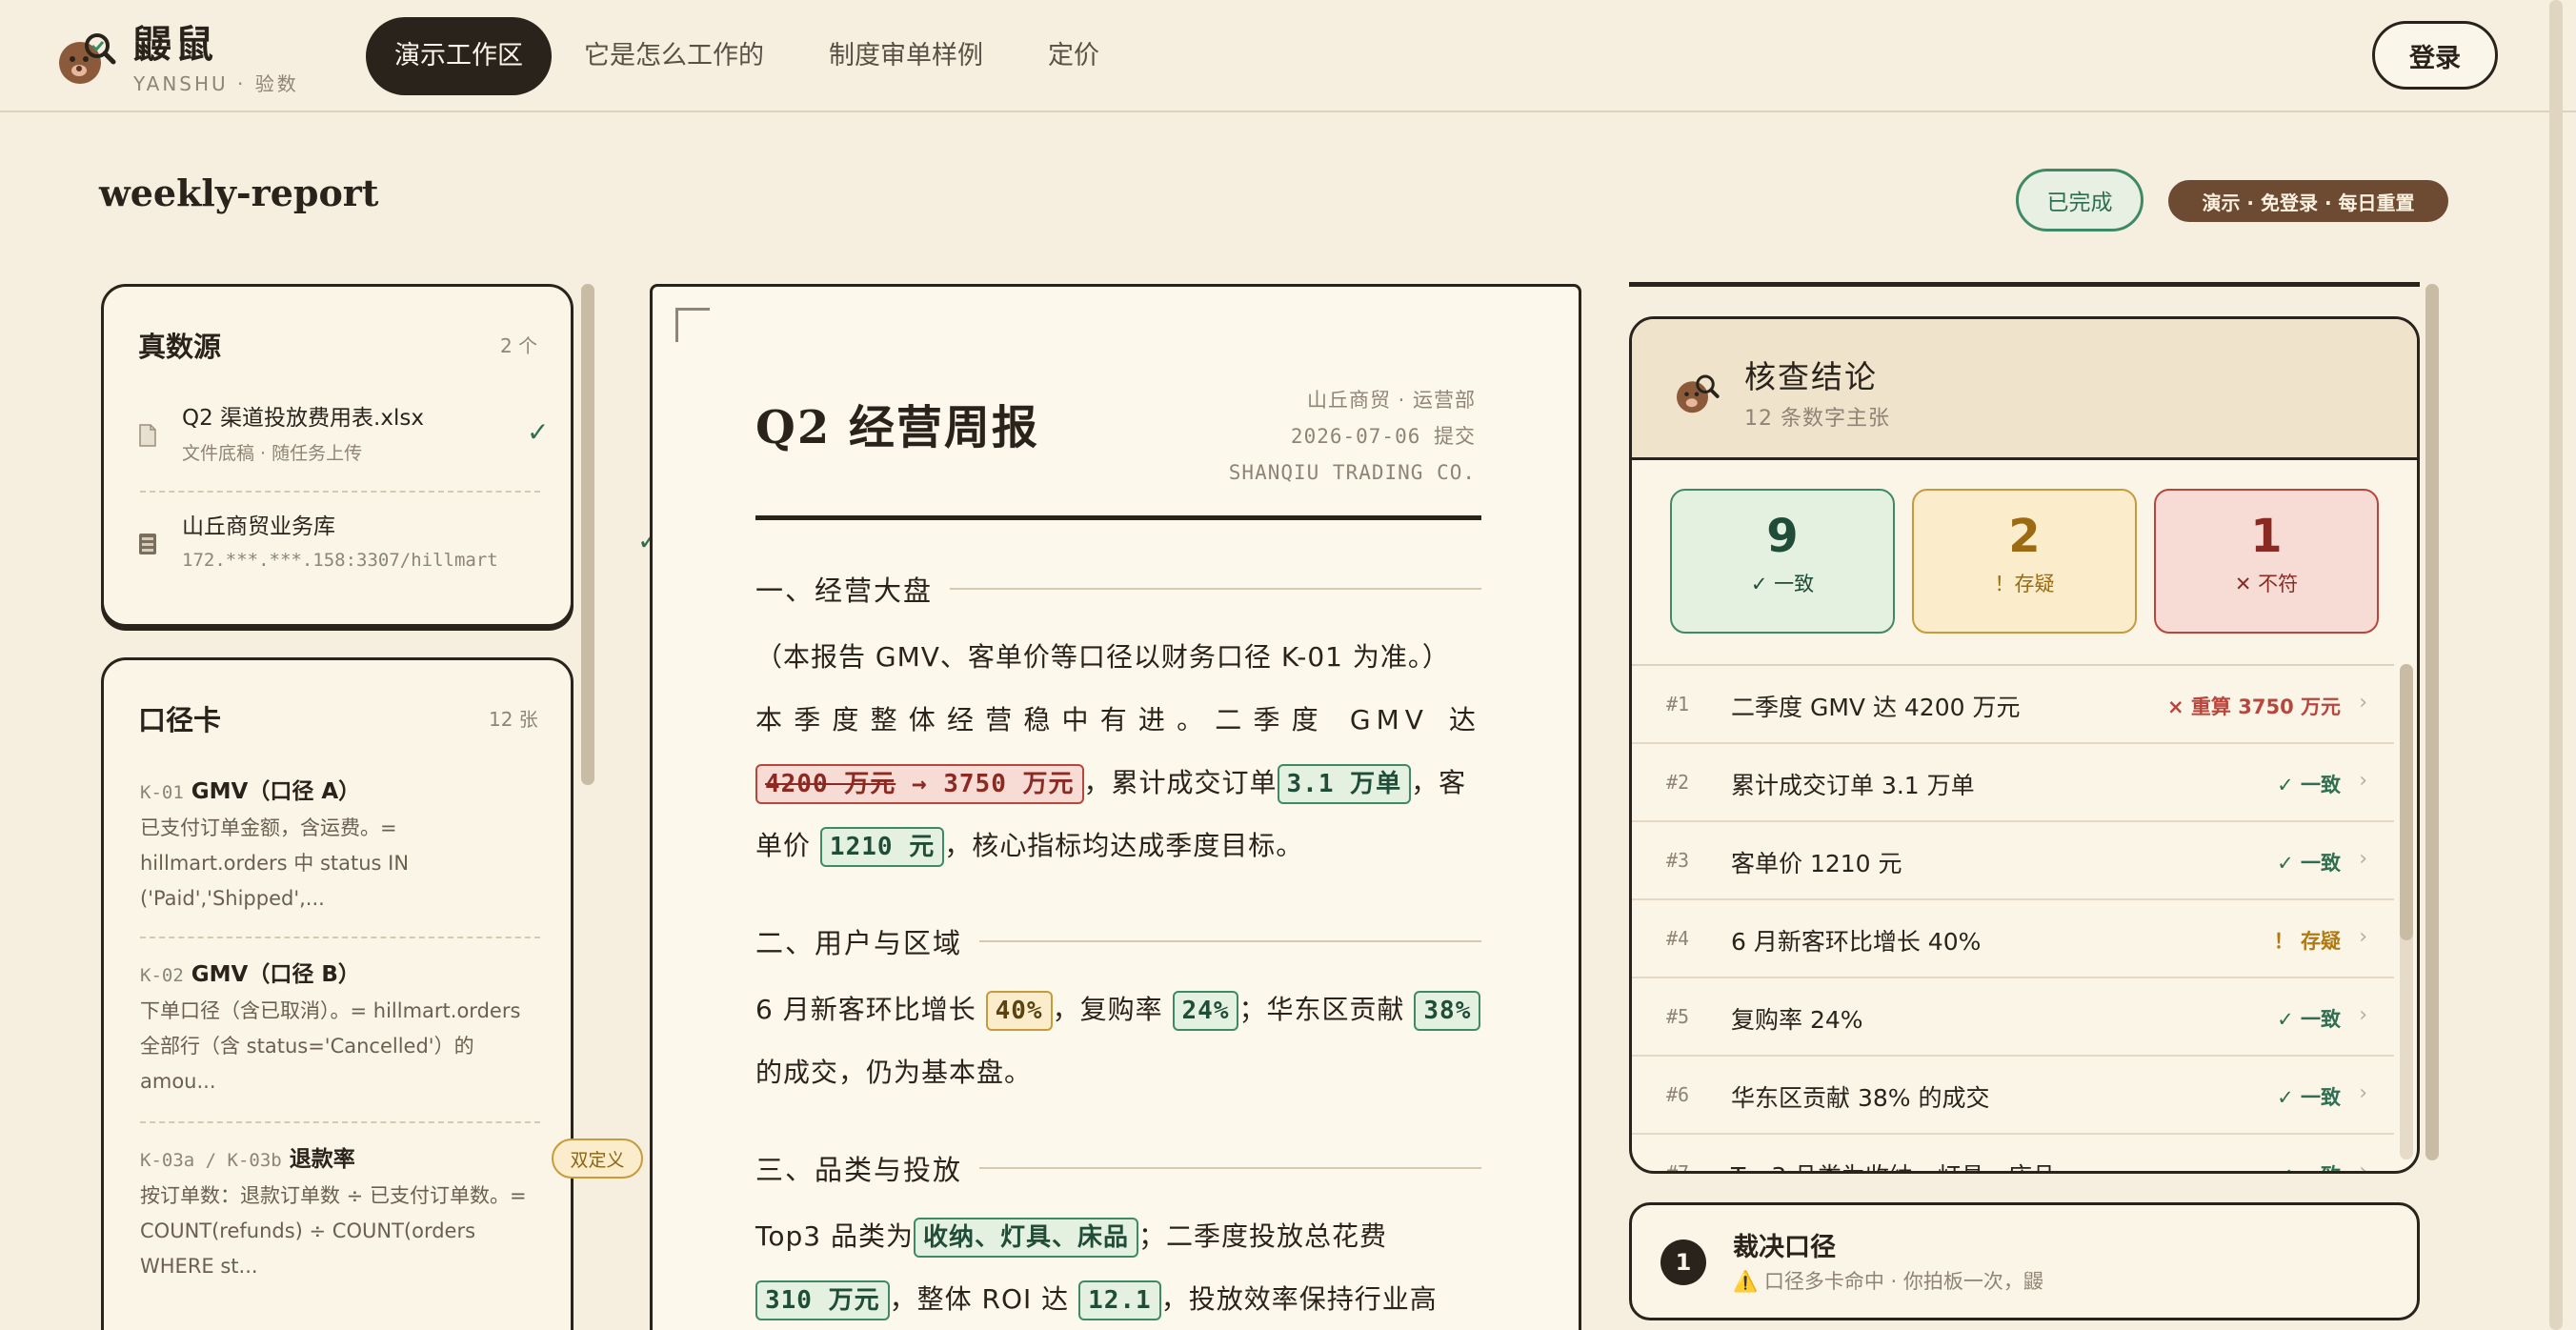  Describe the element at coordinates (519, 345) in the screenshot. I see `sources-count: 2 个` at that location.